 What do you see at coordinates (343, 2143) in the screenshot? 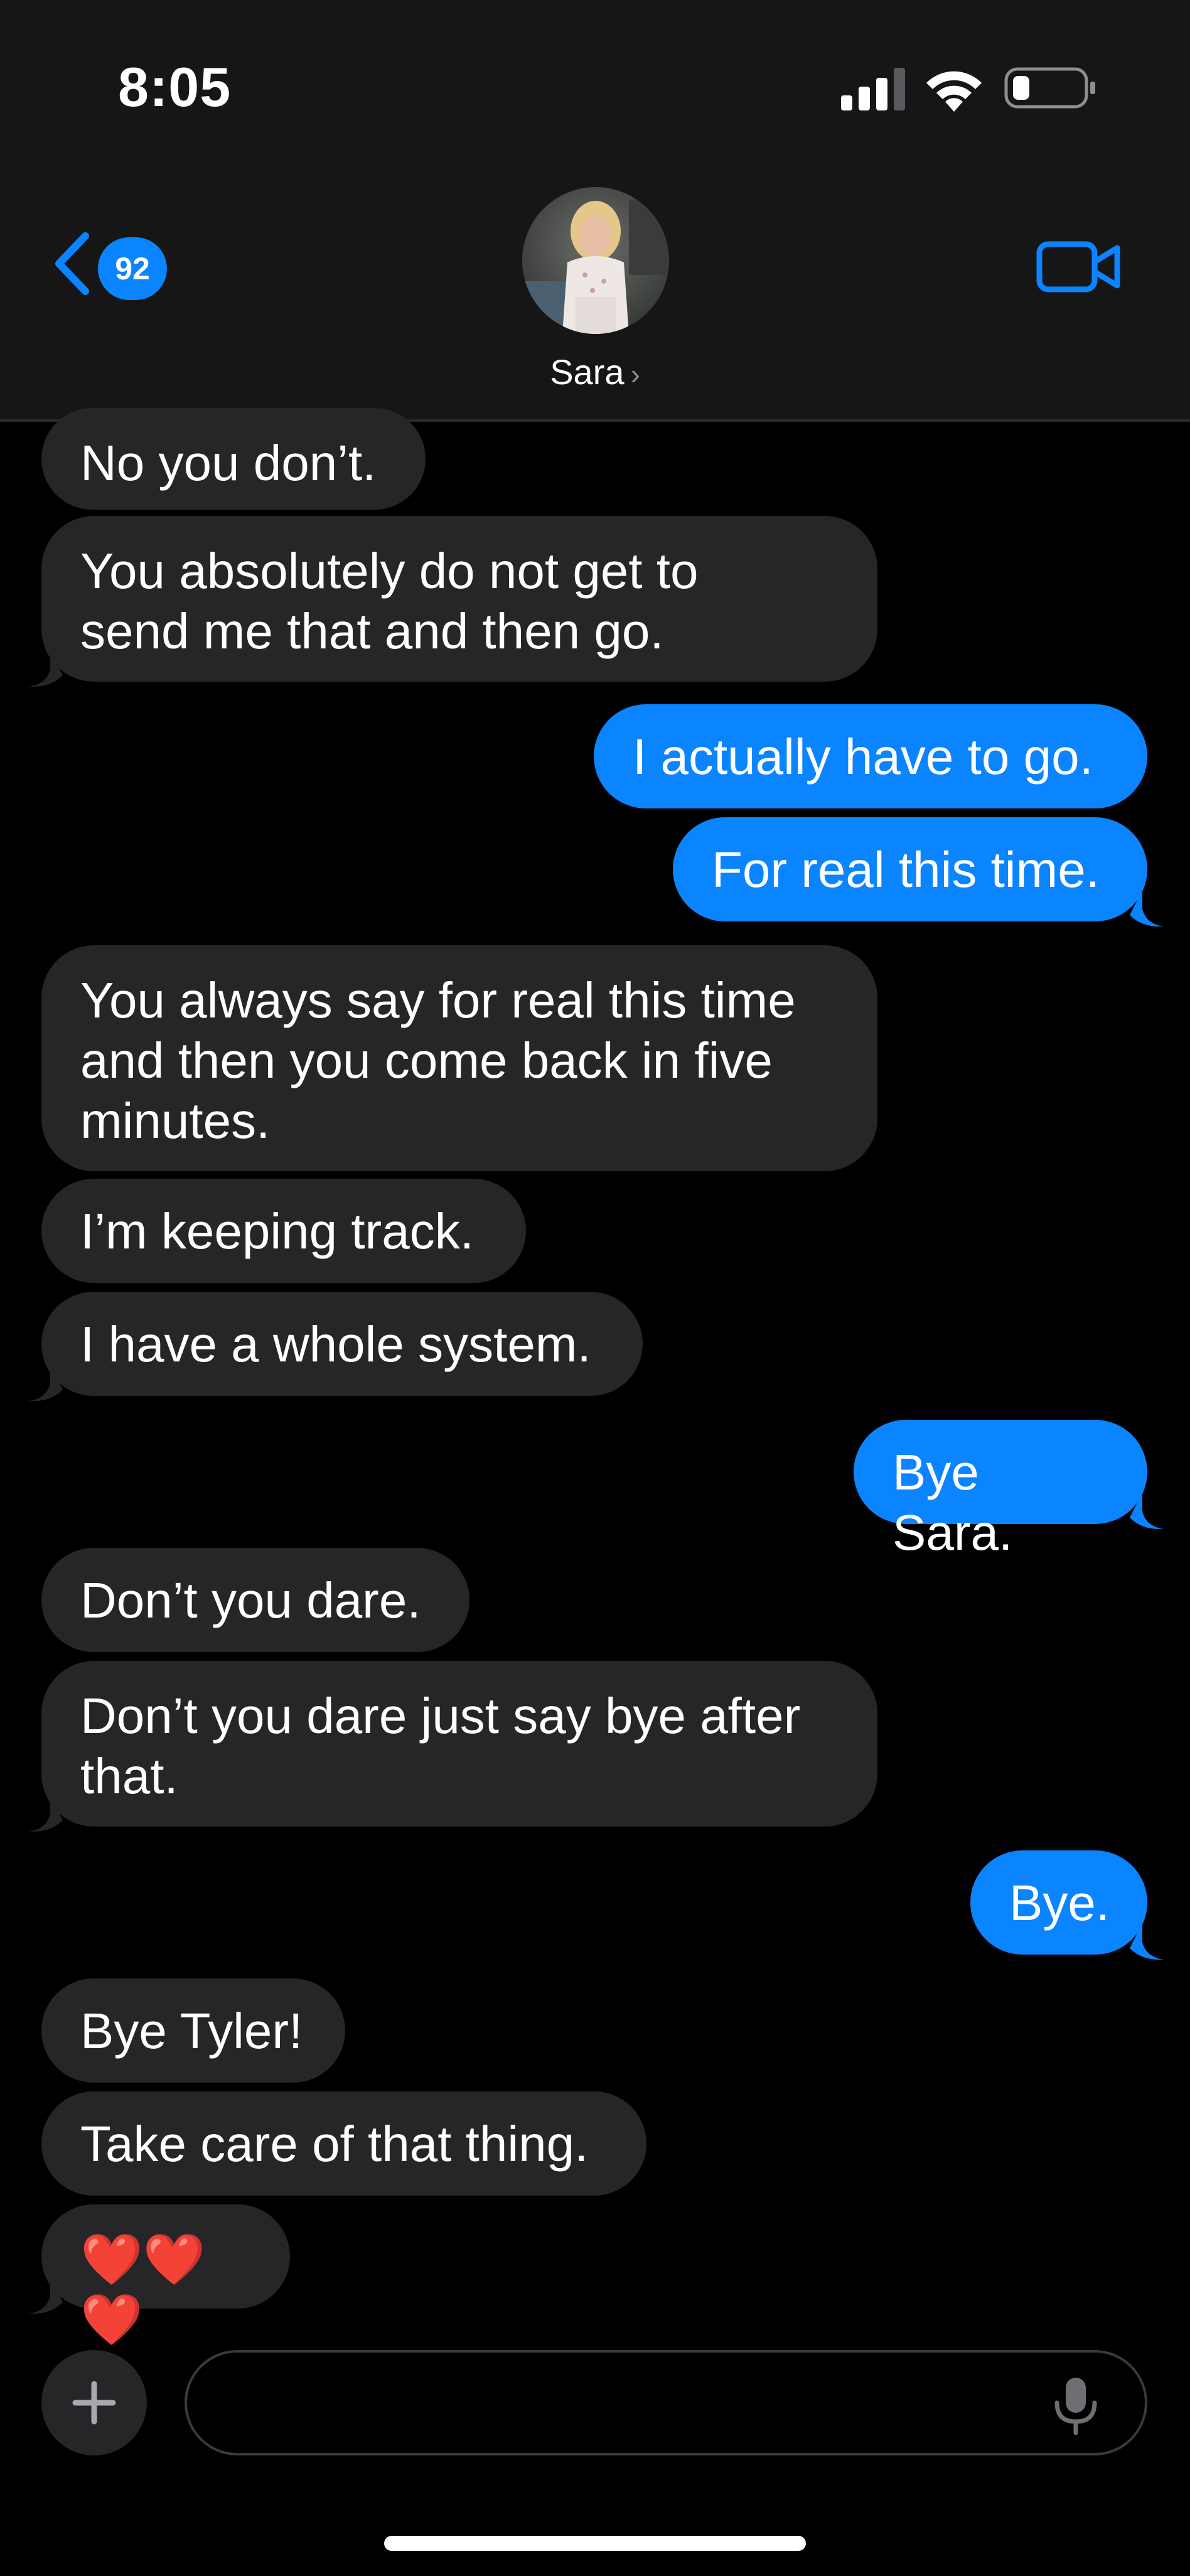
I see `message-bubble-incoming: Take care of that thing.` at bounding box center [343, 2143].